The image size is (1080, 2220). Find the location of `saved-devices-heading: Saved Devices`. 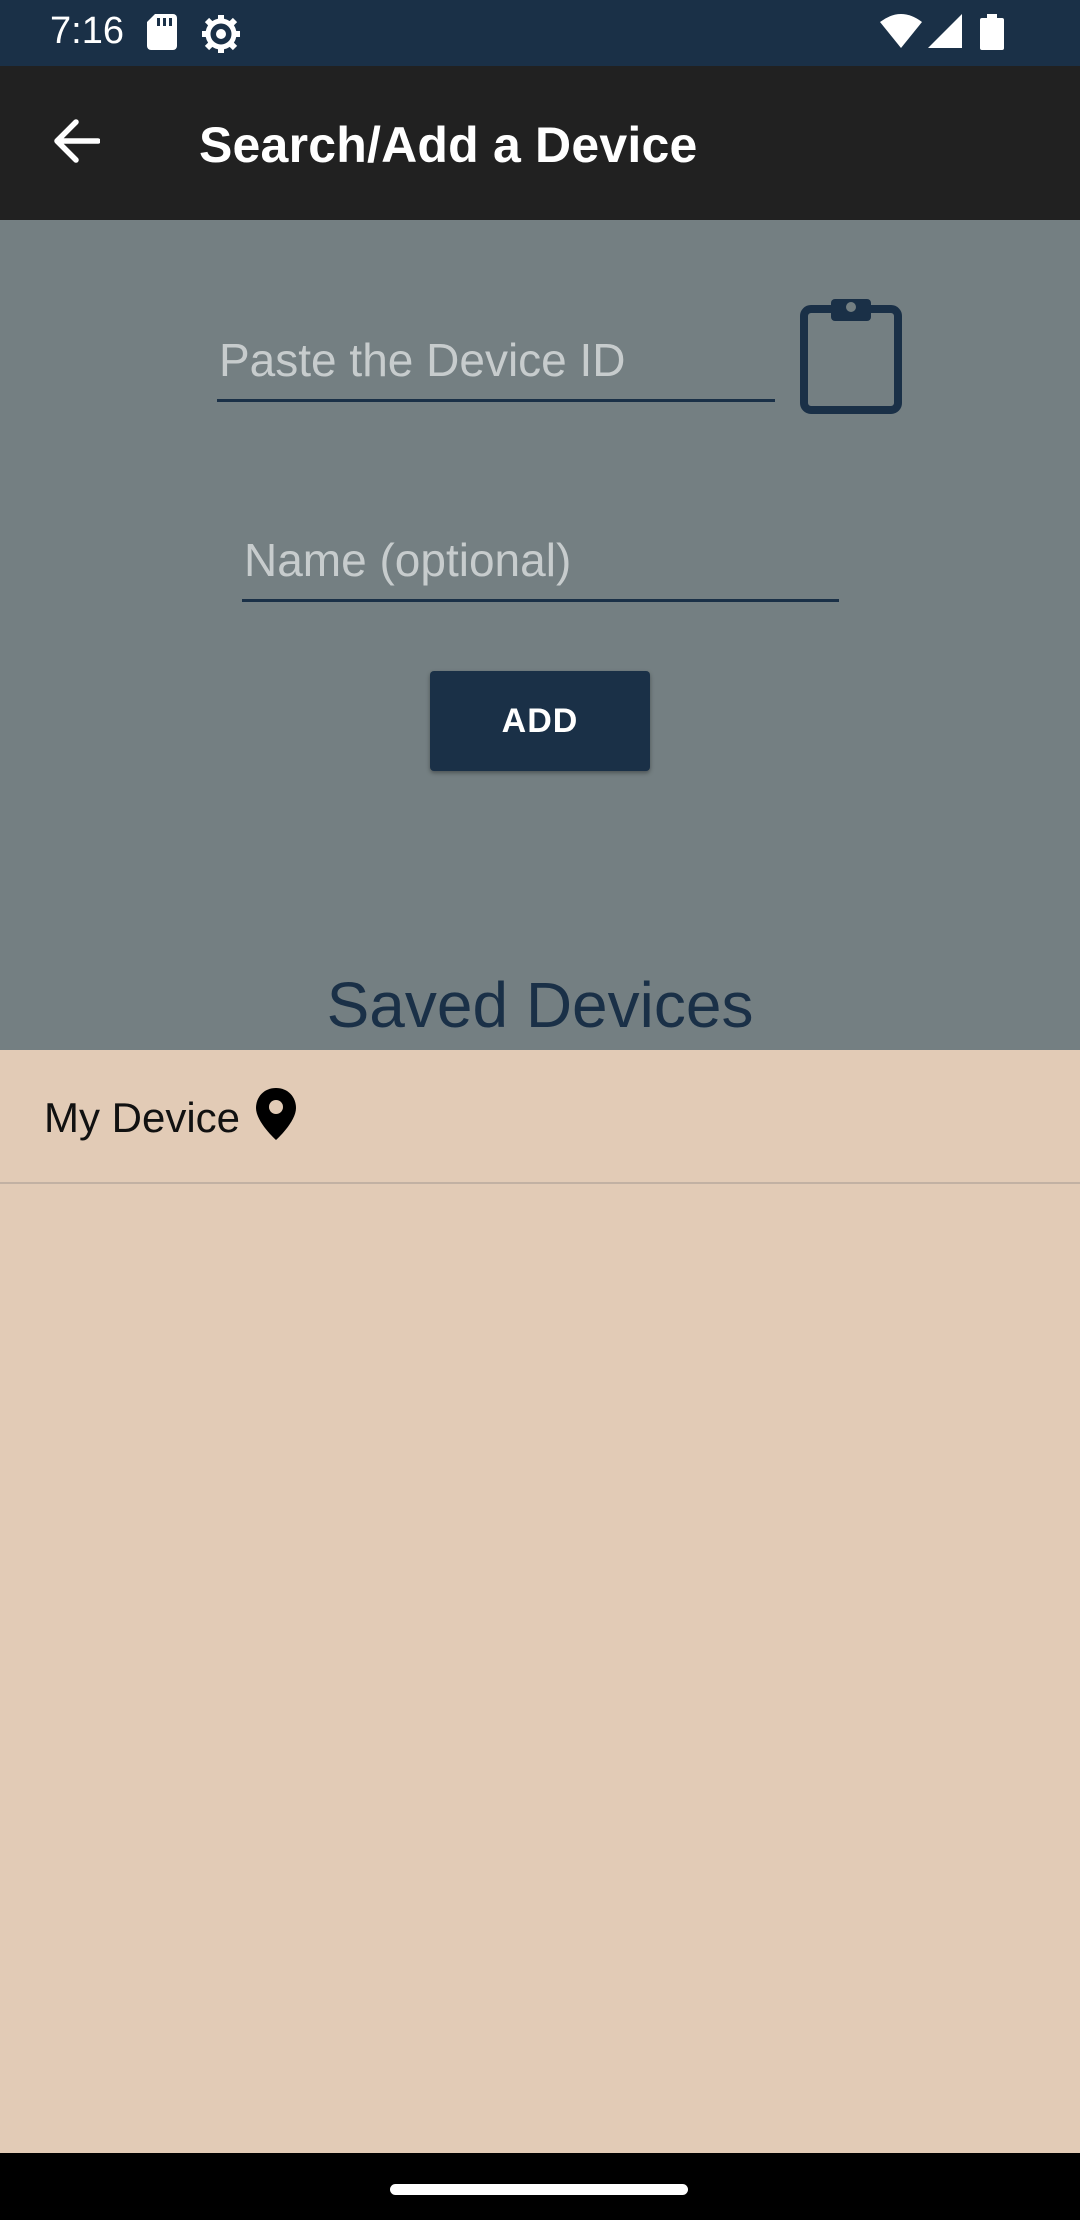

saved-devices-heading: Saved Devices is located at coordinates (540, 1005).